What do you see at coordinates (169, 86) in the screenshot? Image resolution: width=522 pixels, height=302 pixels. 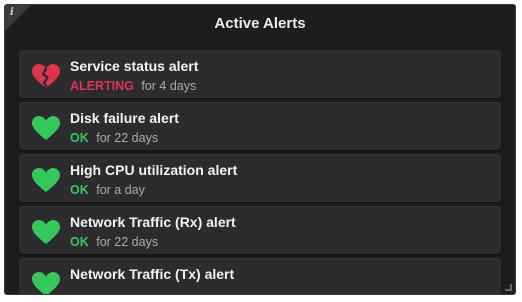 I see `alert-duration: for 4 days` at bounding box center [169, 86].